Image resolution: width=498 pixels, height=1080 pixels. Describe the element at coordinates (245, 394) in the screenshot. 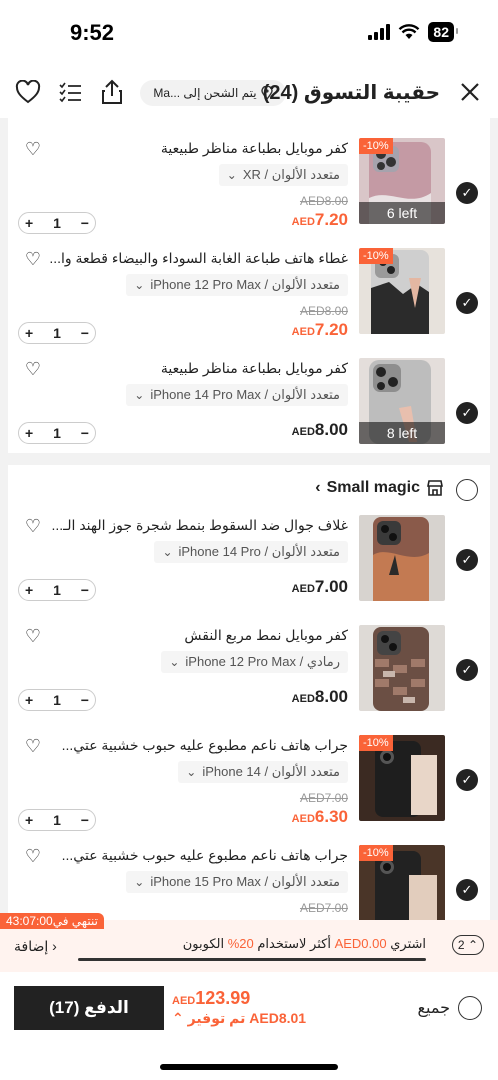

I see `variant-label: متعدد الألوان / iPhone 14 Pro Max` at that location.